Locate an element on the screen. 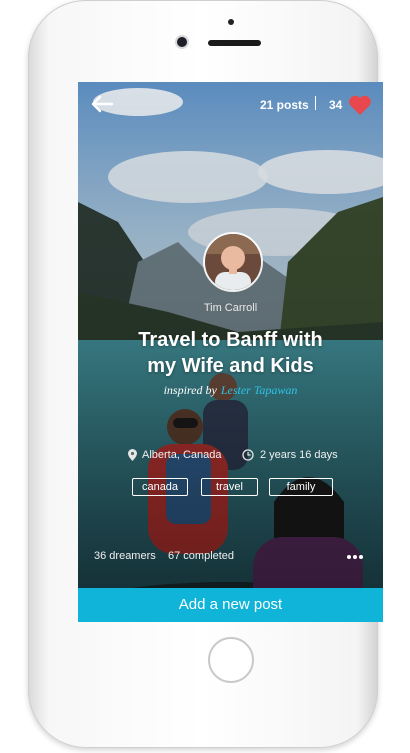 The height and width of the screenshot is (753, 410). tag-travel: travel is located at coordinates (229, 487).